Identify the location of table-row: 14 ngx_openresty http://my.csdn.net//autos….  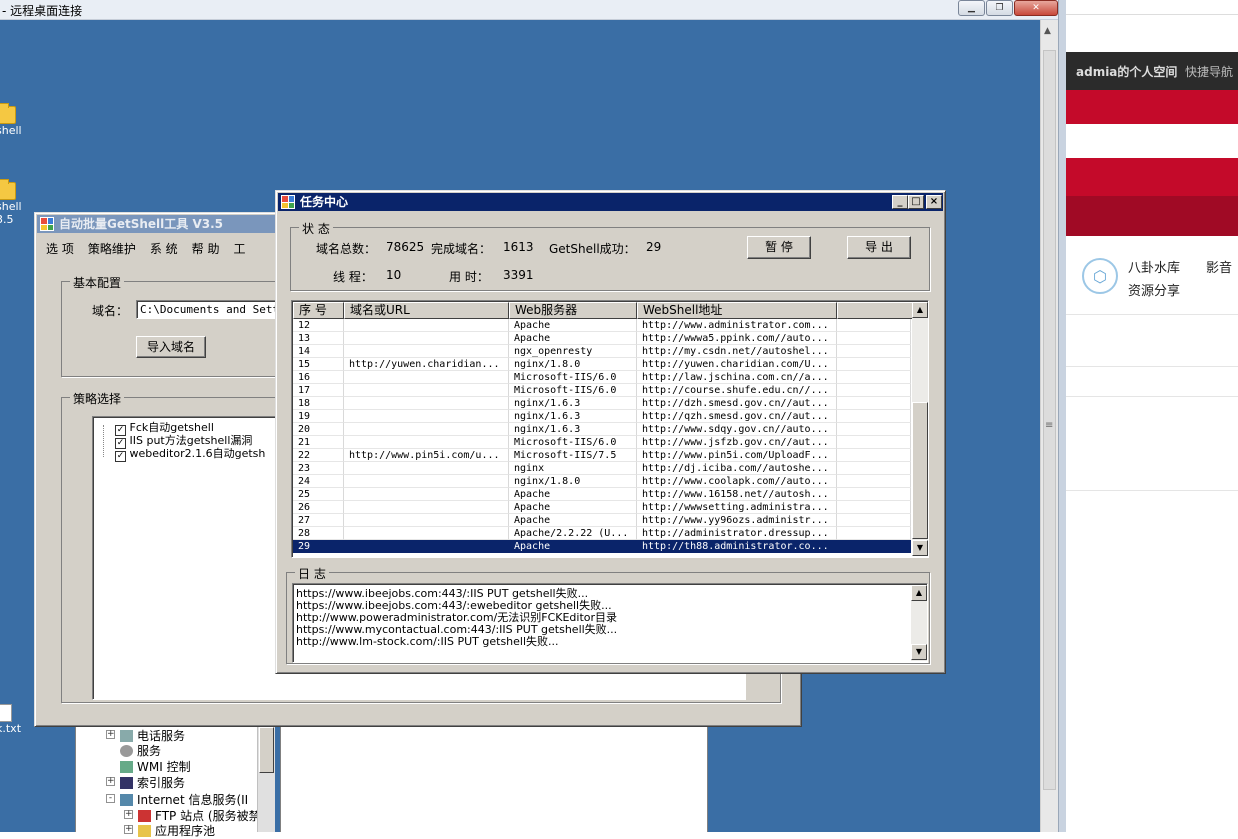
(602, 351).